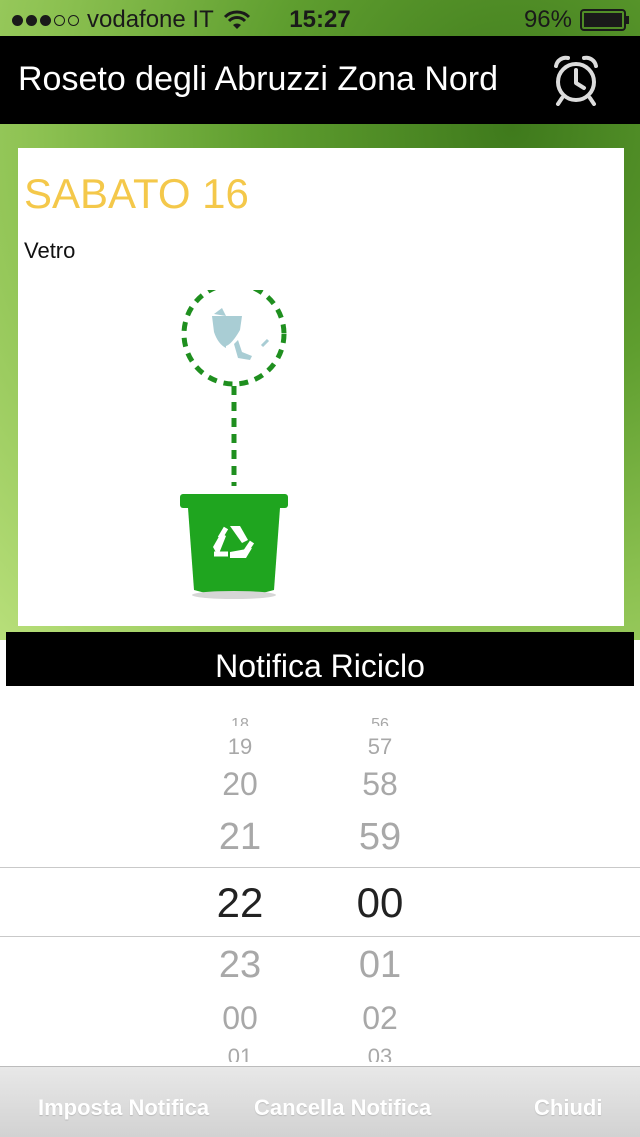 This screenshot has width=640, height=1137. What do you see at coordinates (380, 1018) in the screenshot?
I see `minute-option: 02` at bounding box center [380, 1018].